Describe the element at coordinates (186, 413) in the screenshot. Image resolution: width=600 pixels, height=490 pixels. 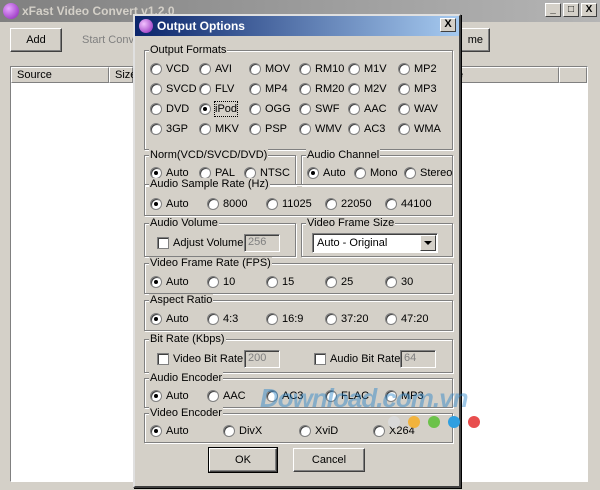
I see `video-encoder-label: Video Encoder` at that location.